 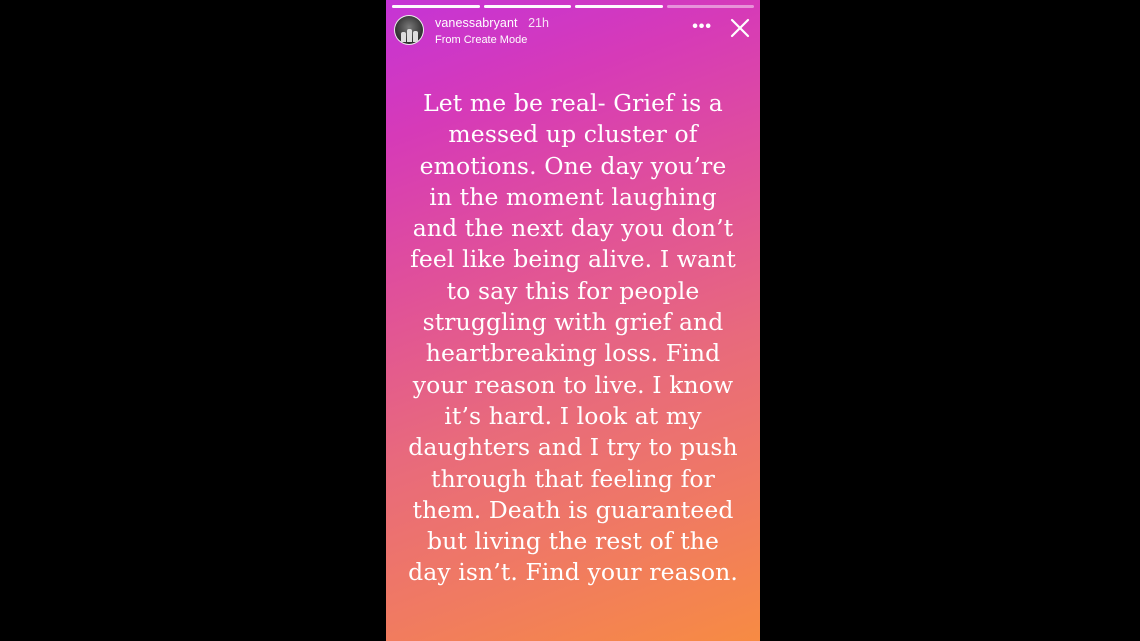 I want to click on caption-line: it’s hard. I look at my, so click(x=573, y=415).